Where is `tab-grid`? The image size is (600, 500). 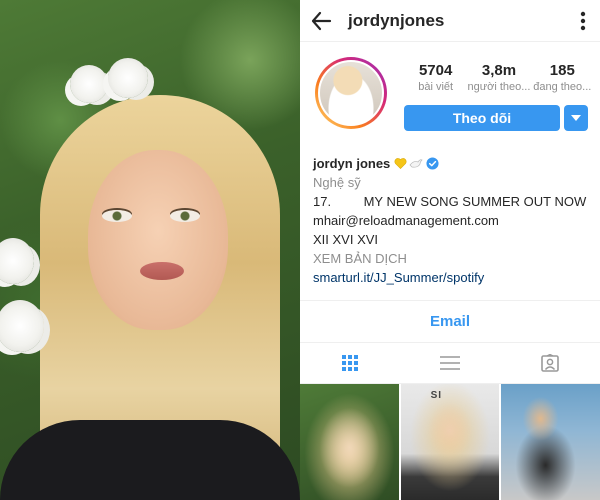
tab-grid is located at coordinates (350, 363).